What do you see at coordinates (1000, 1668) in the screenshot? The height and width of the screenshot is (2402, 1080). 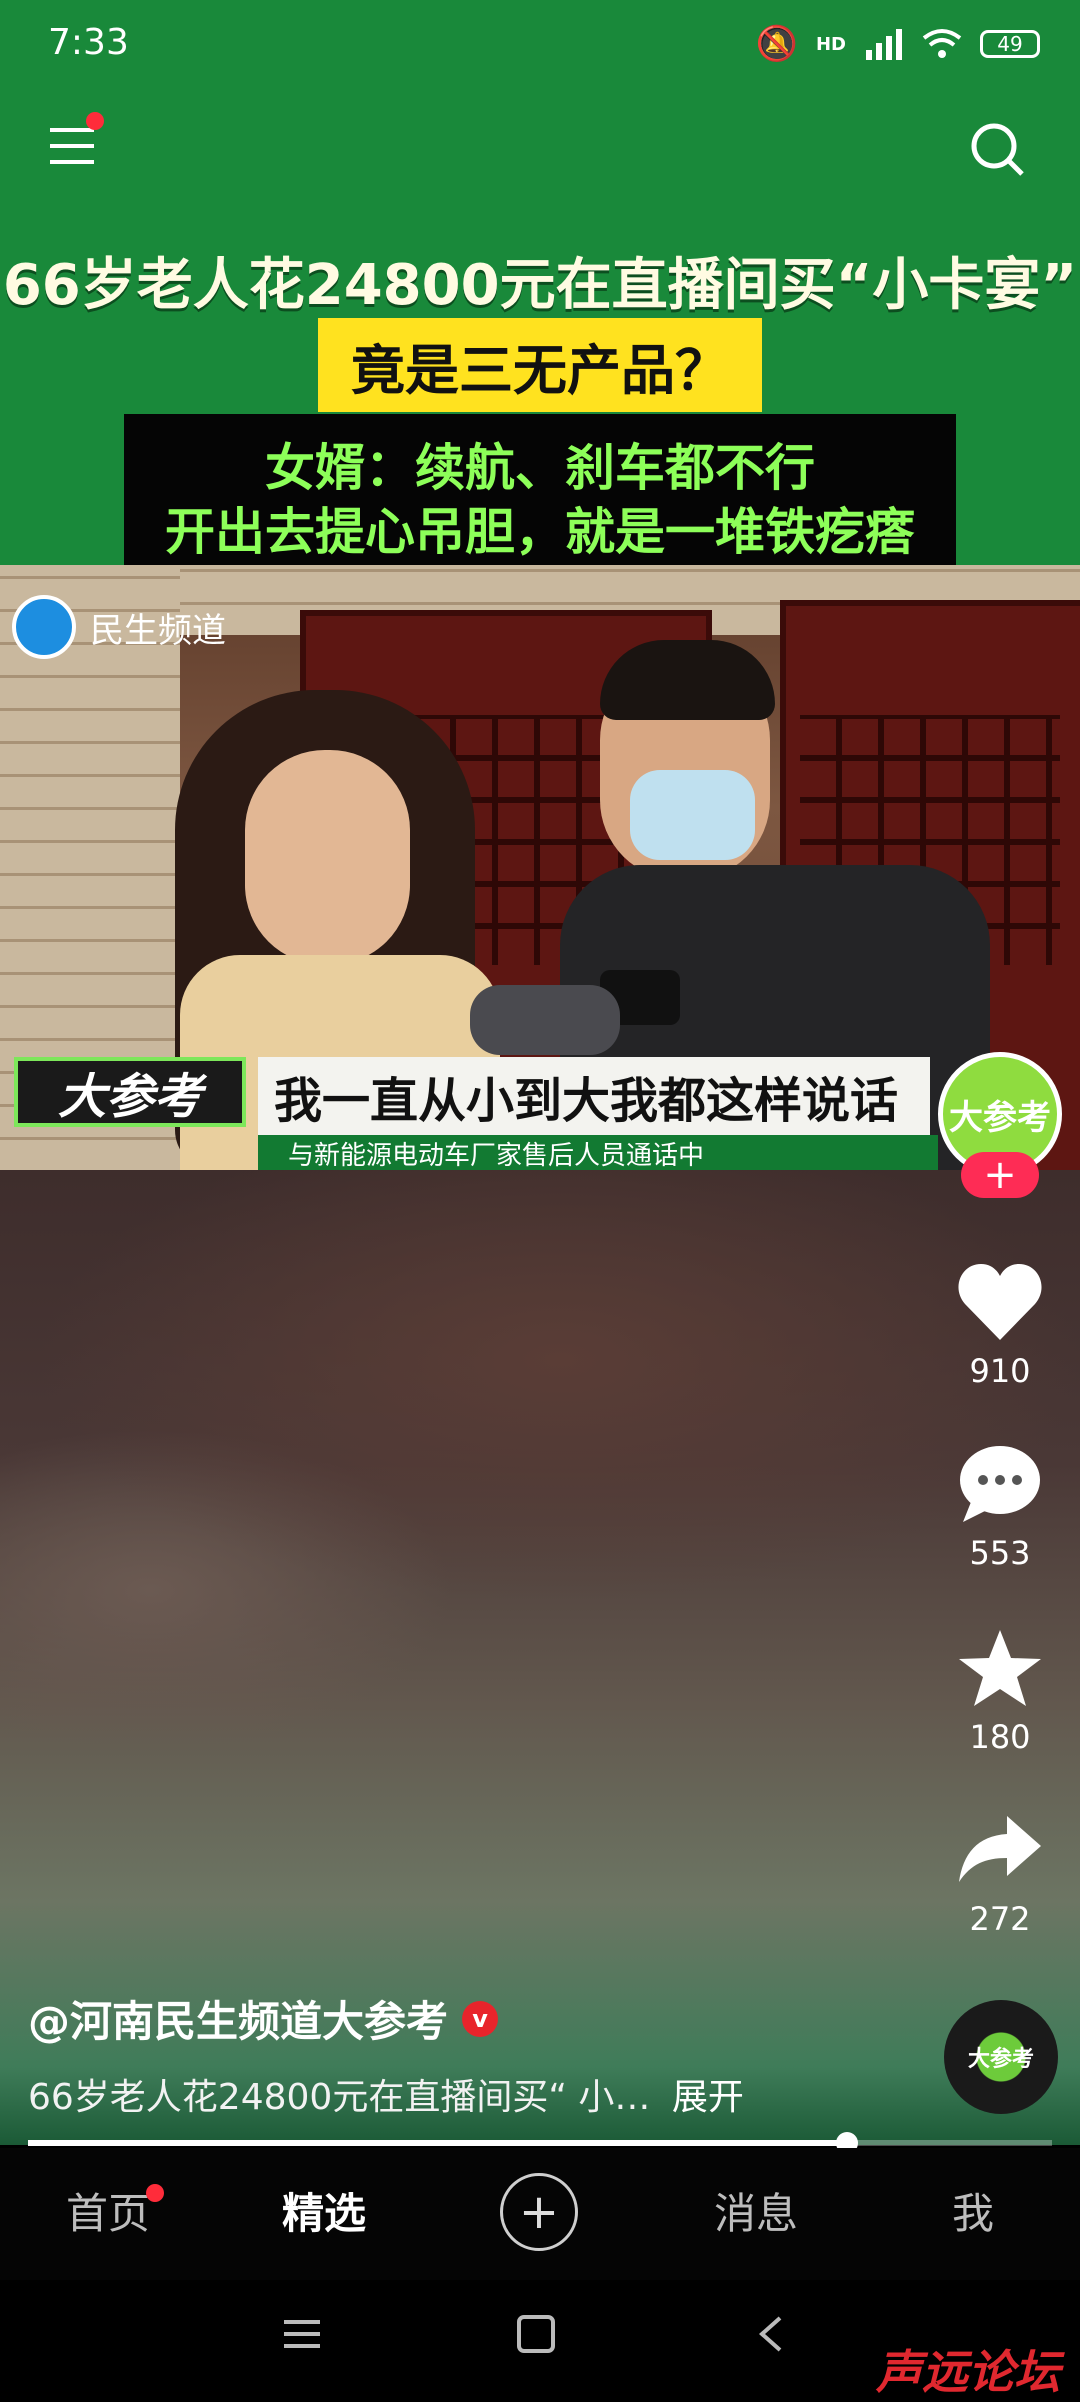 I see `star-icon` at bounding box center [1000, 1668].